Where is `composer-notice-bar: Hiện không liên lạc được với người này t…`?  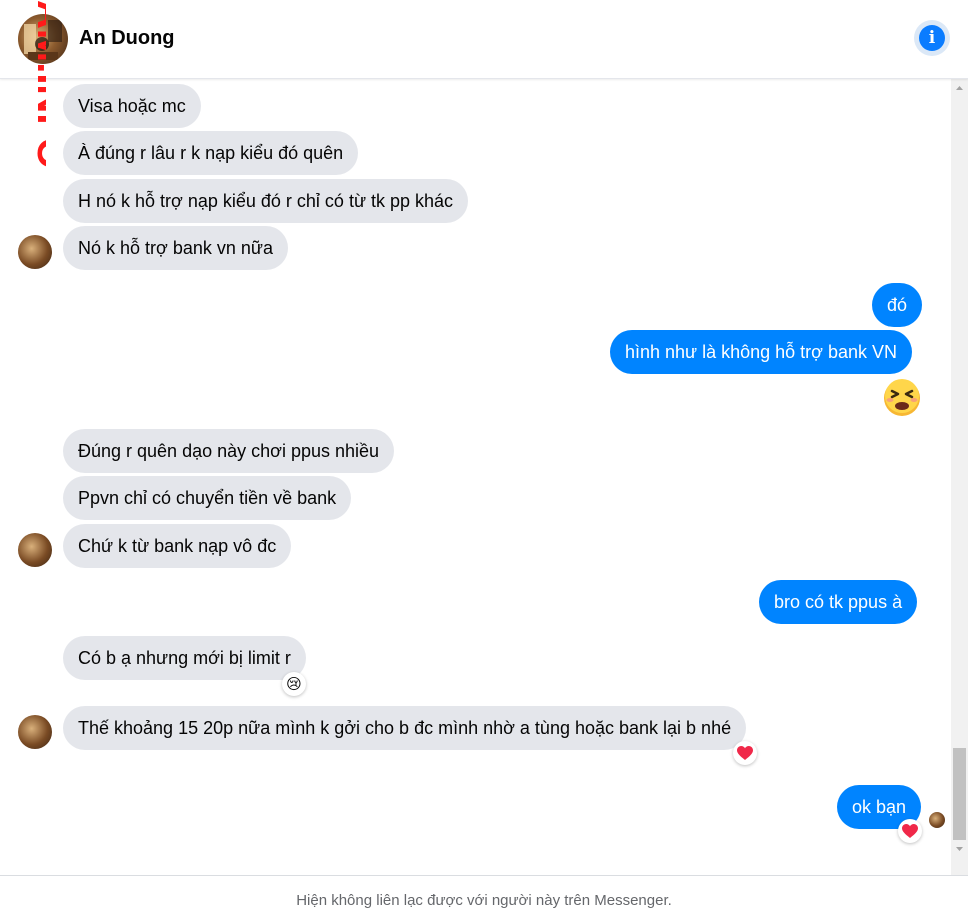
composer-notice-bar: Hiện không liên lạc được với người này t… is located at coordinates (484, 898).